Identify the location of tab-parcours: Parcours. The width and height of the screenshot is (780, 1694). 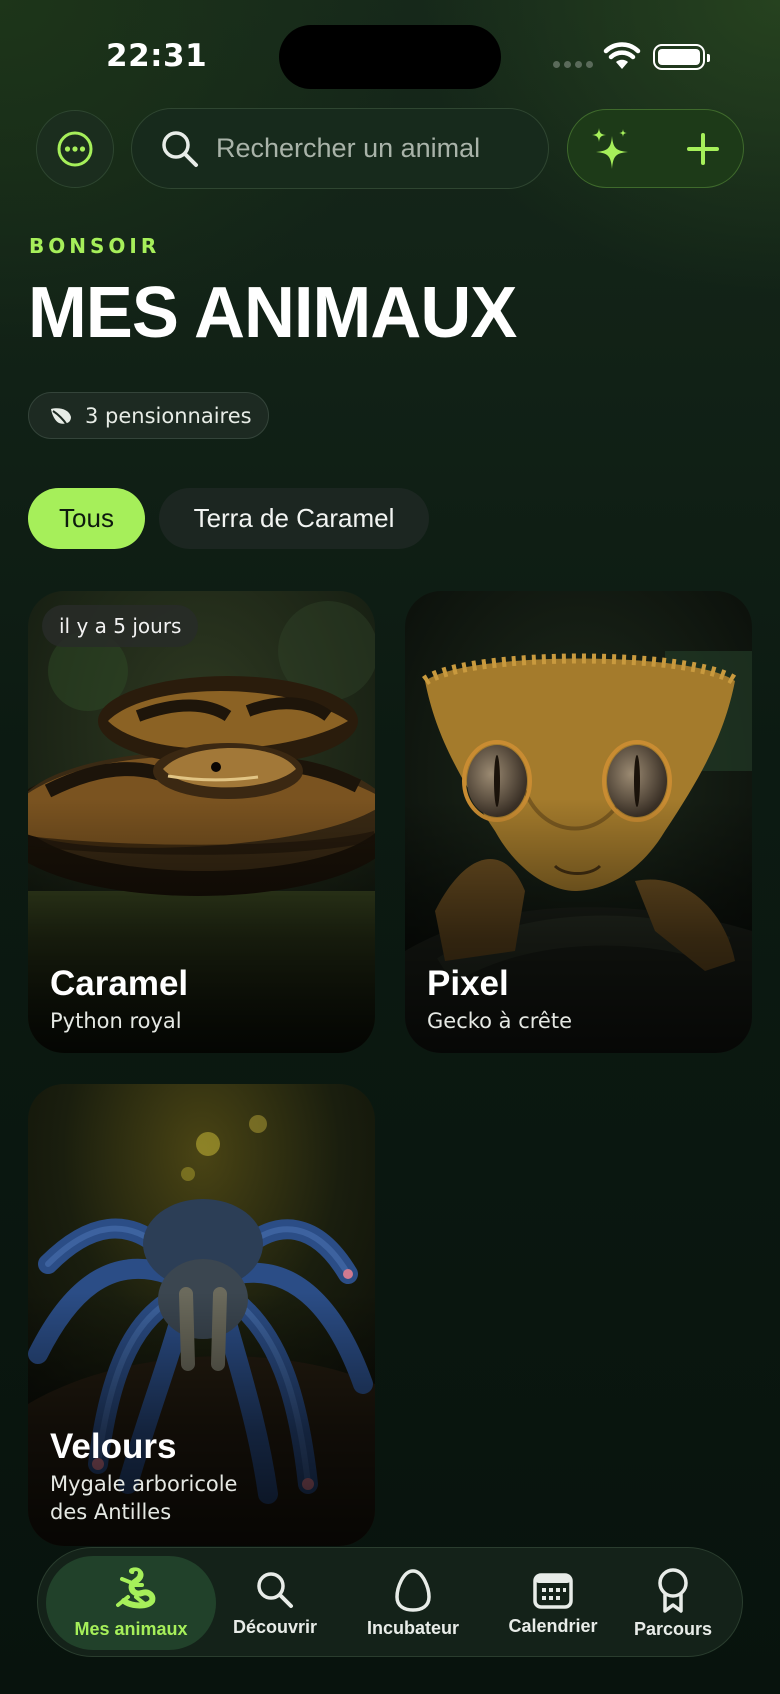
(673, 1603).